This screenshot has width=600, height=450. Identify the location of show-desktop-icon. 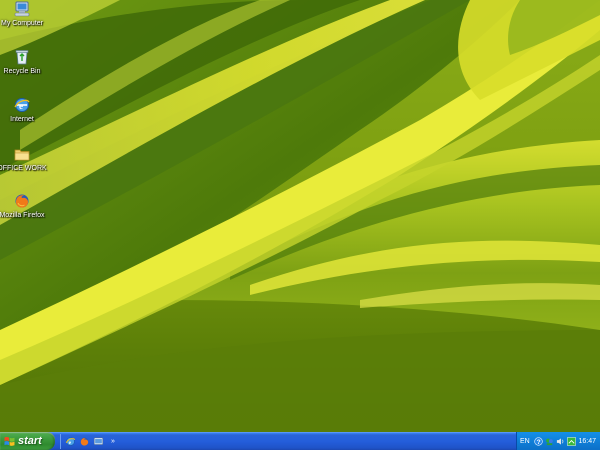
(98, 441).